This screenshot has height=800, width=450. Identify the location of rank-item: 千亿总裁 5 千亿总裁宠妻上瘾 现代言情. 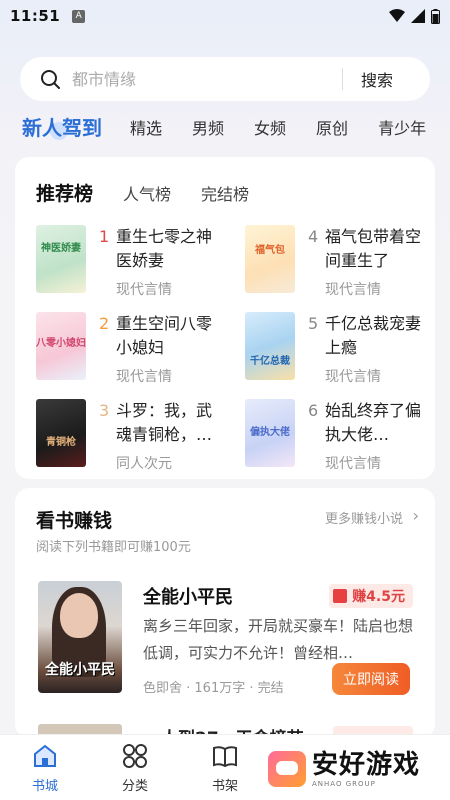
(345, 352).